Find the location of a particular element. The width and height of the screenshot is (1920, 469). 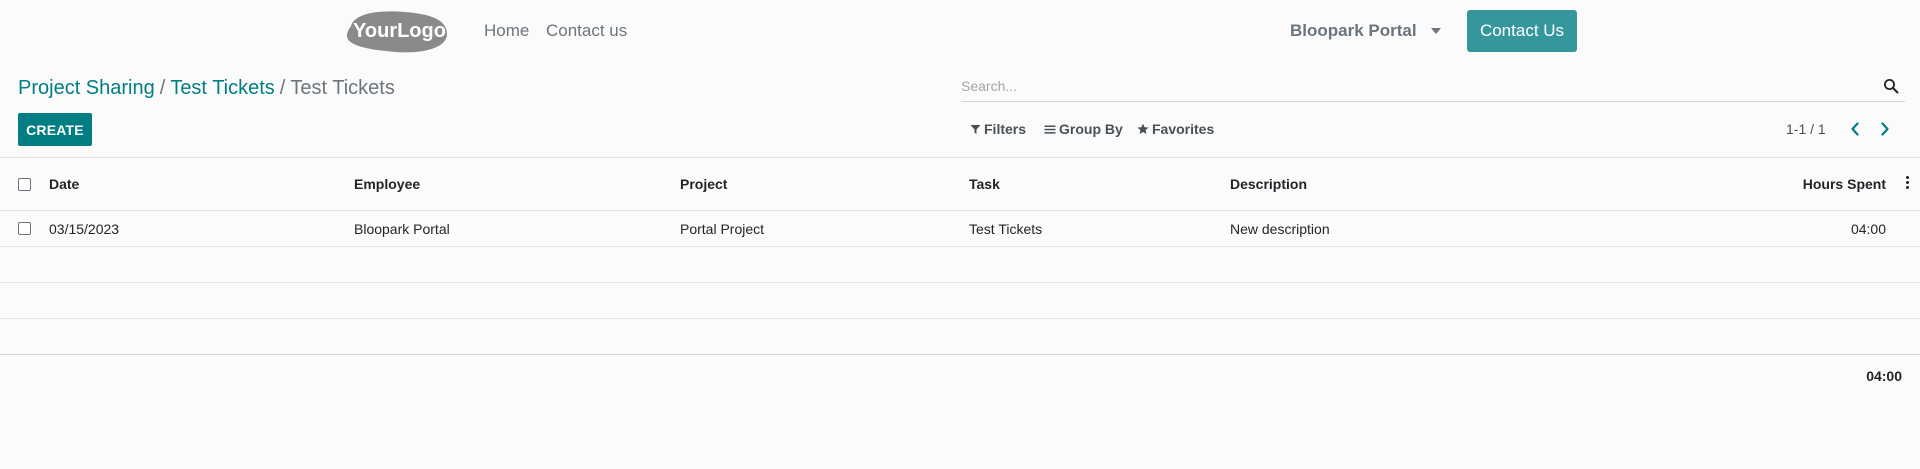

filter-icon is located at coordinates (975, 129).